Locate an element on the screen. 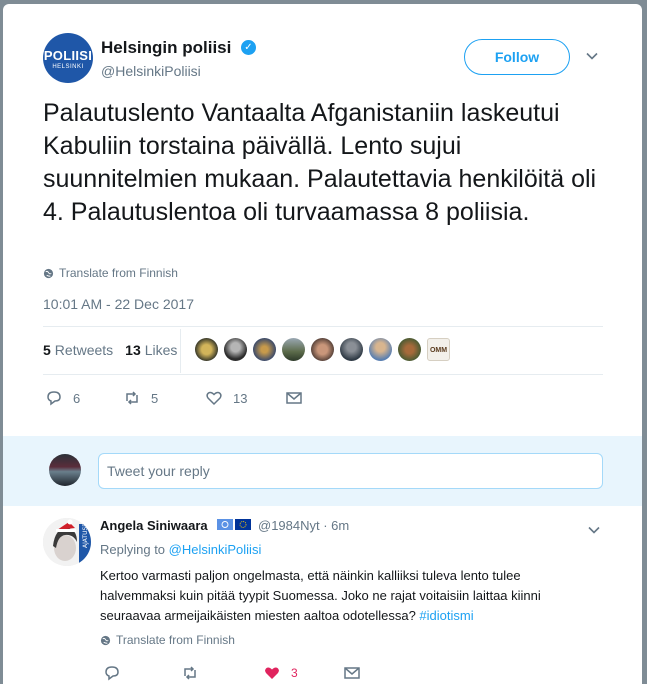 This screenshot has width=647, height=684. likes-stat: 13 Likes is located at coordinates (151, 350).